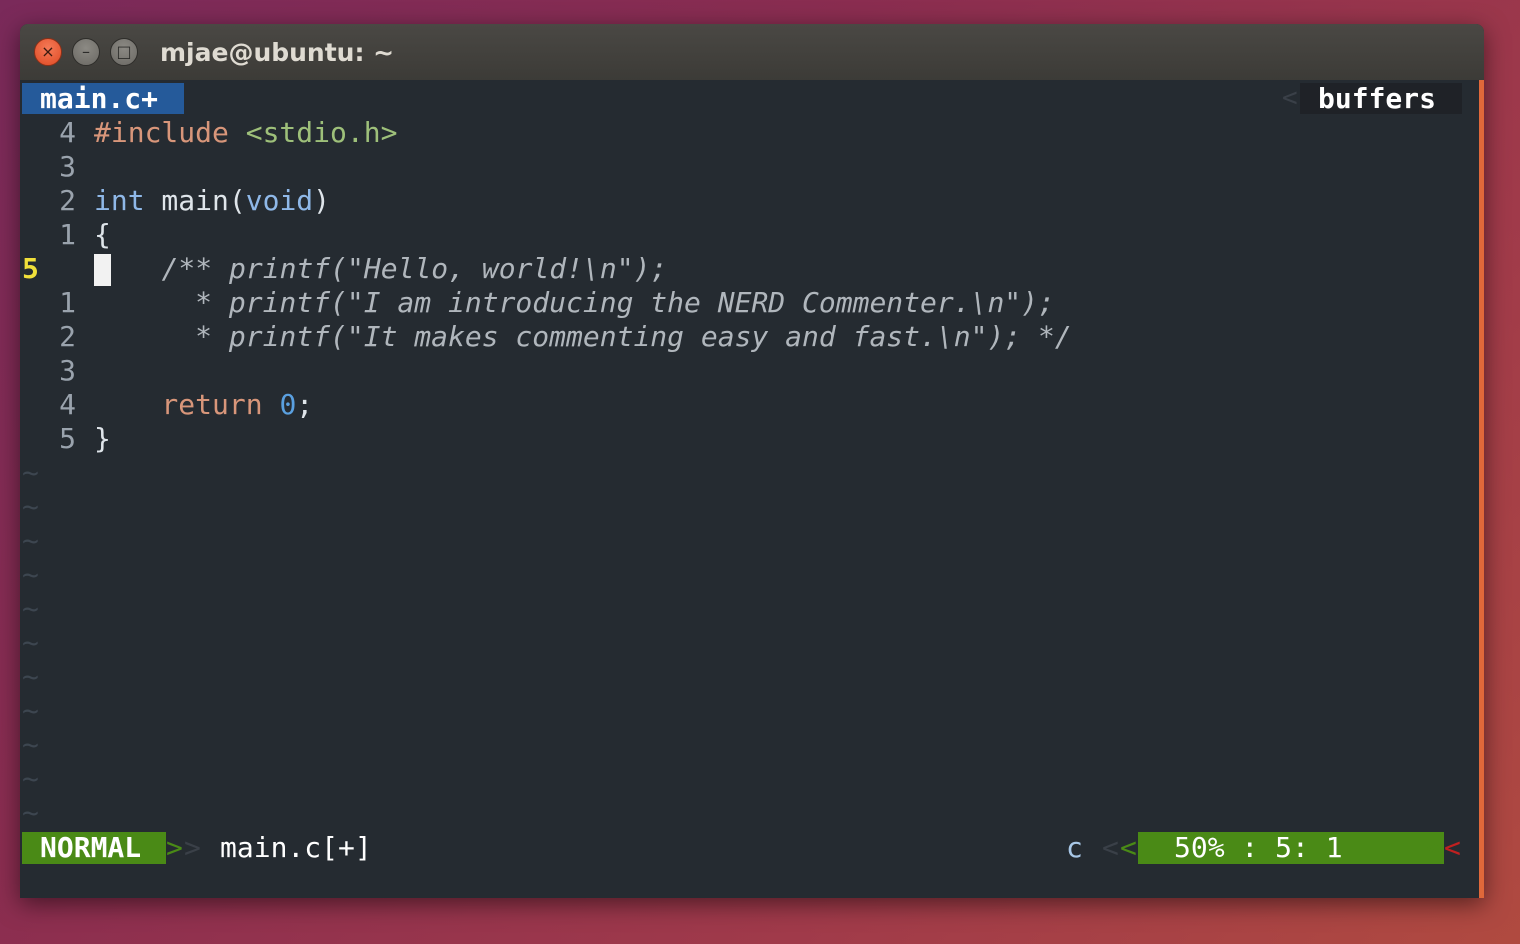 This screenshot has height=944, width=1520. I want to click on text-cursor, so click(102, 270).